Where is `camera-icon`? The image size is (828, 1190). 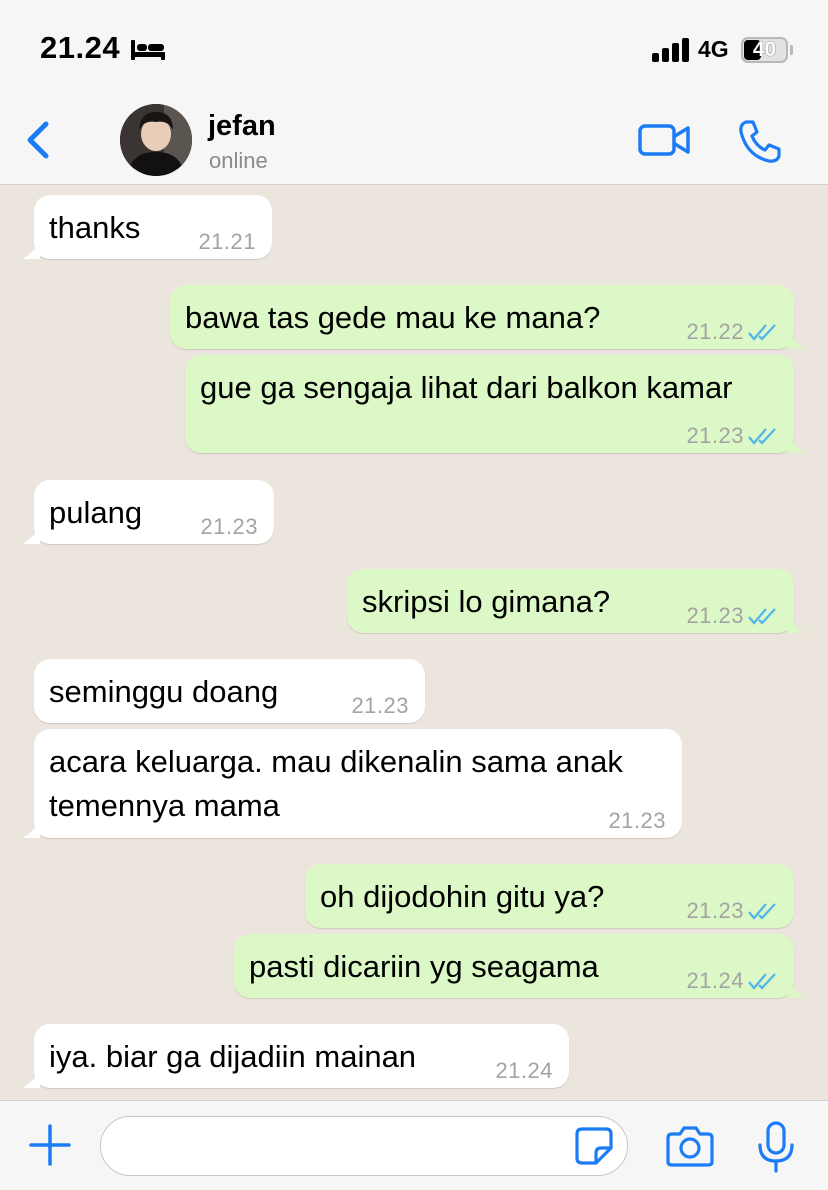 camera-icon is located at coordinates (690, 1146).